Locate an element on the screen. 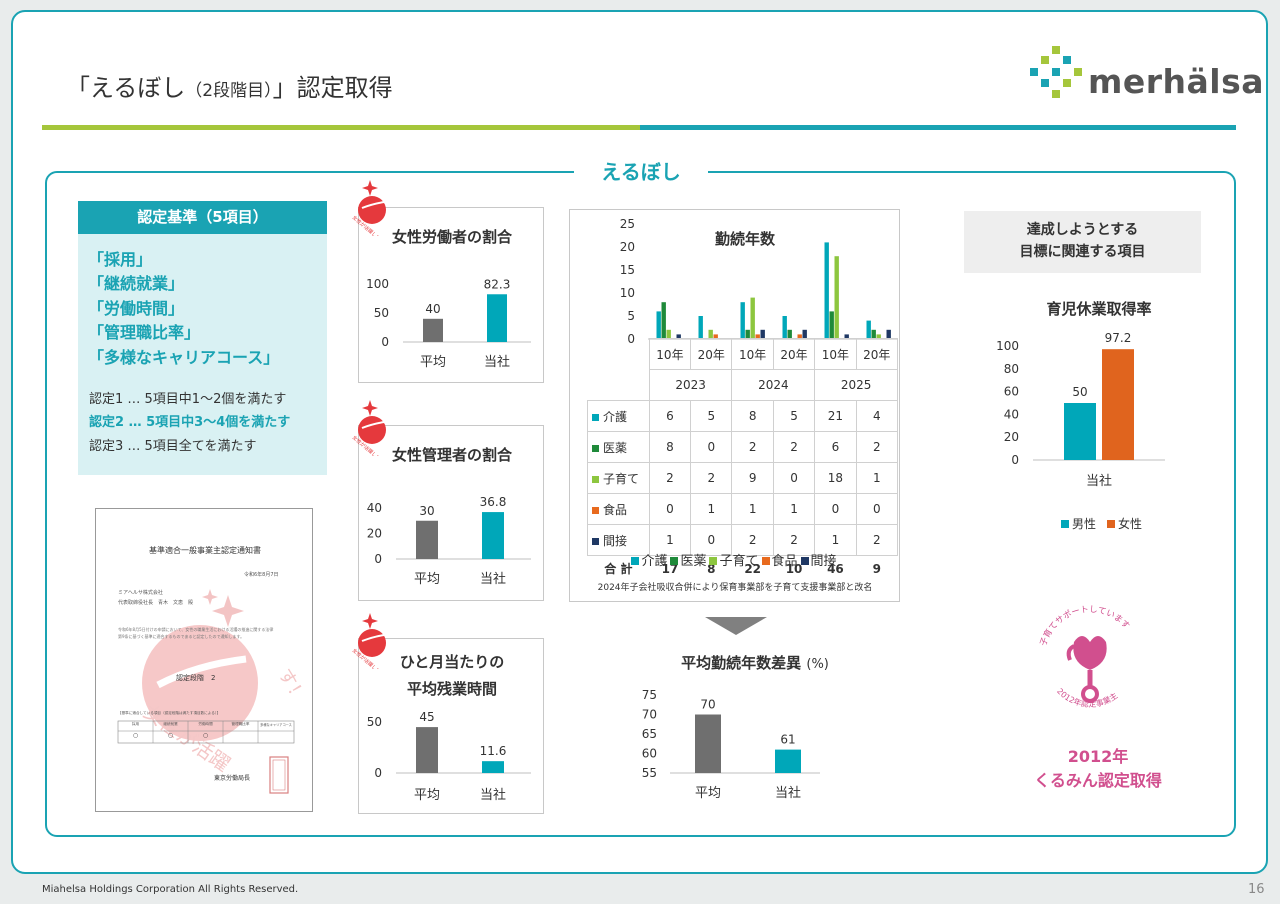  y-tick-label: 20 is located at coordinates (374, 534).